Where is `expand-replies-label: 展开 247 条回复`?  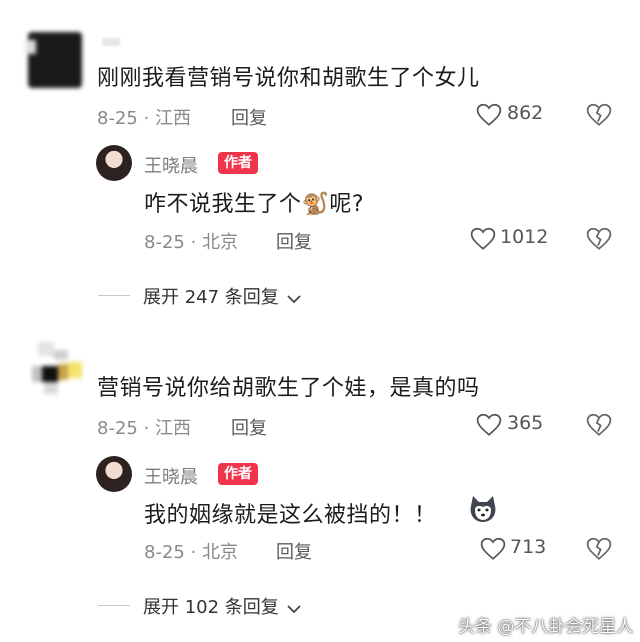
expand-replies-label: 展开 247 条回复 is located at coordinates (211, 297).